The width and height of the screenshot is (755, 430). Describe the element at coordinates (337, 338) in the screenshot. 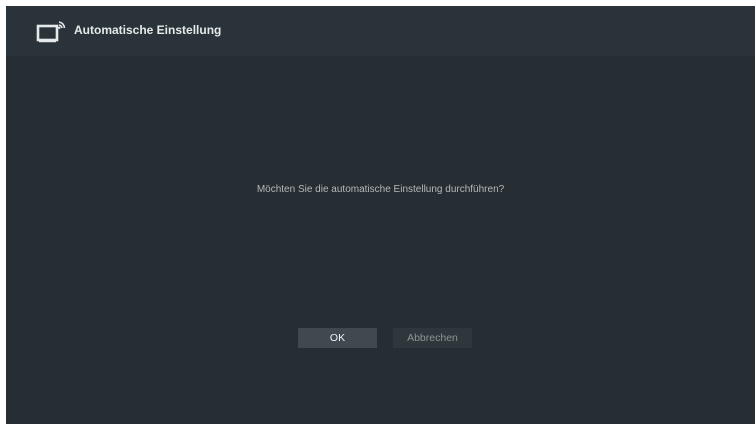

I see `ok-button: OK` at that location.